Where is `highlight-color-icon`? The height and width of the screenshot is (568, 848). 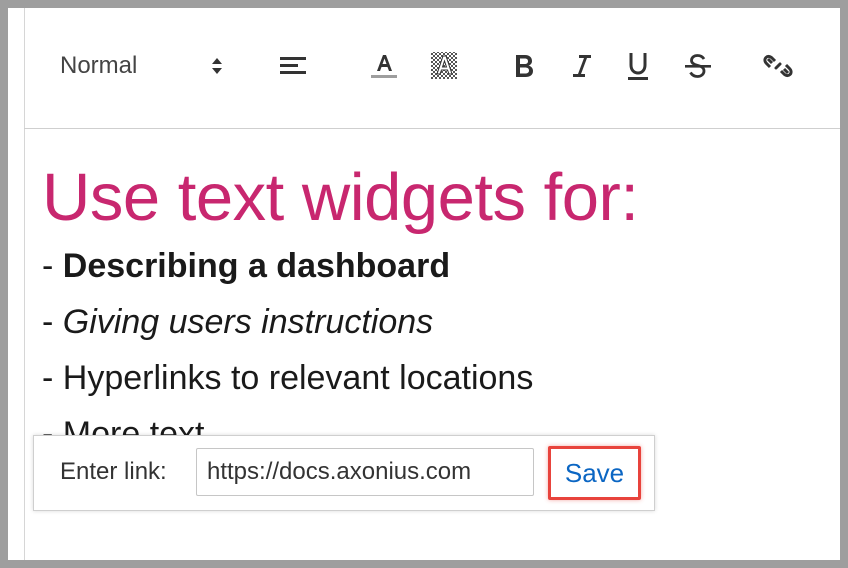
highlight-color-icon is located at coordinates (444, 66).